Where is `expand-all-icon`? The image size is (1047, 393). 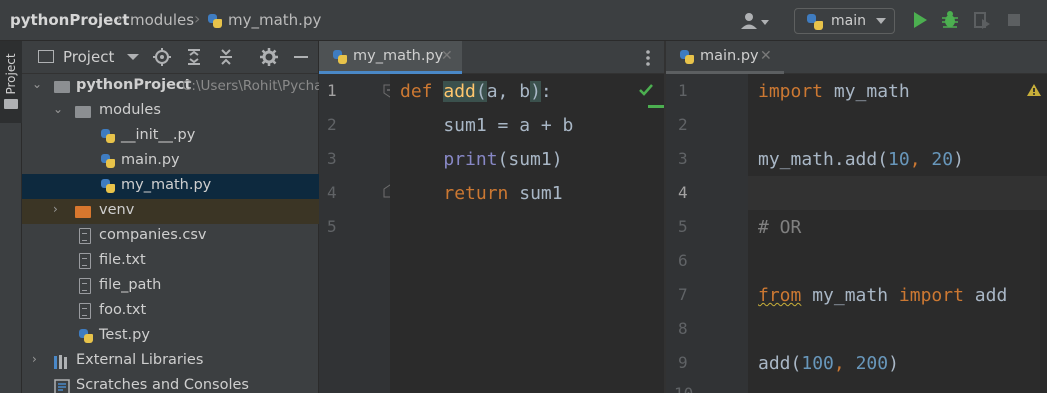 expand-all-icon is located at coordinates (194, 57).